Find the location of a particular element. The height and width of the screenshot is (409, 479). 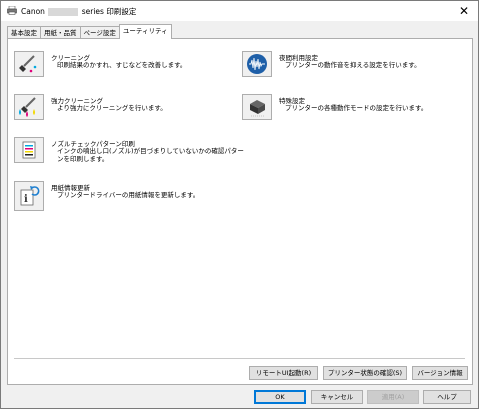

ok-button: OK is located at coordinates (280, 397).